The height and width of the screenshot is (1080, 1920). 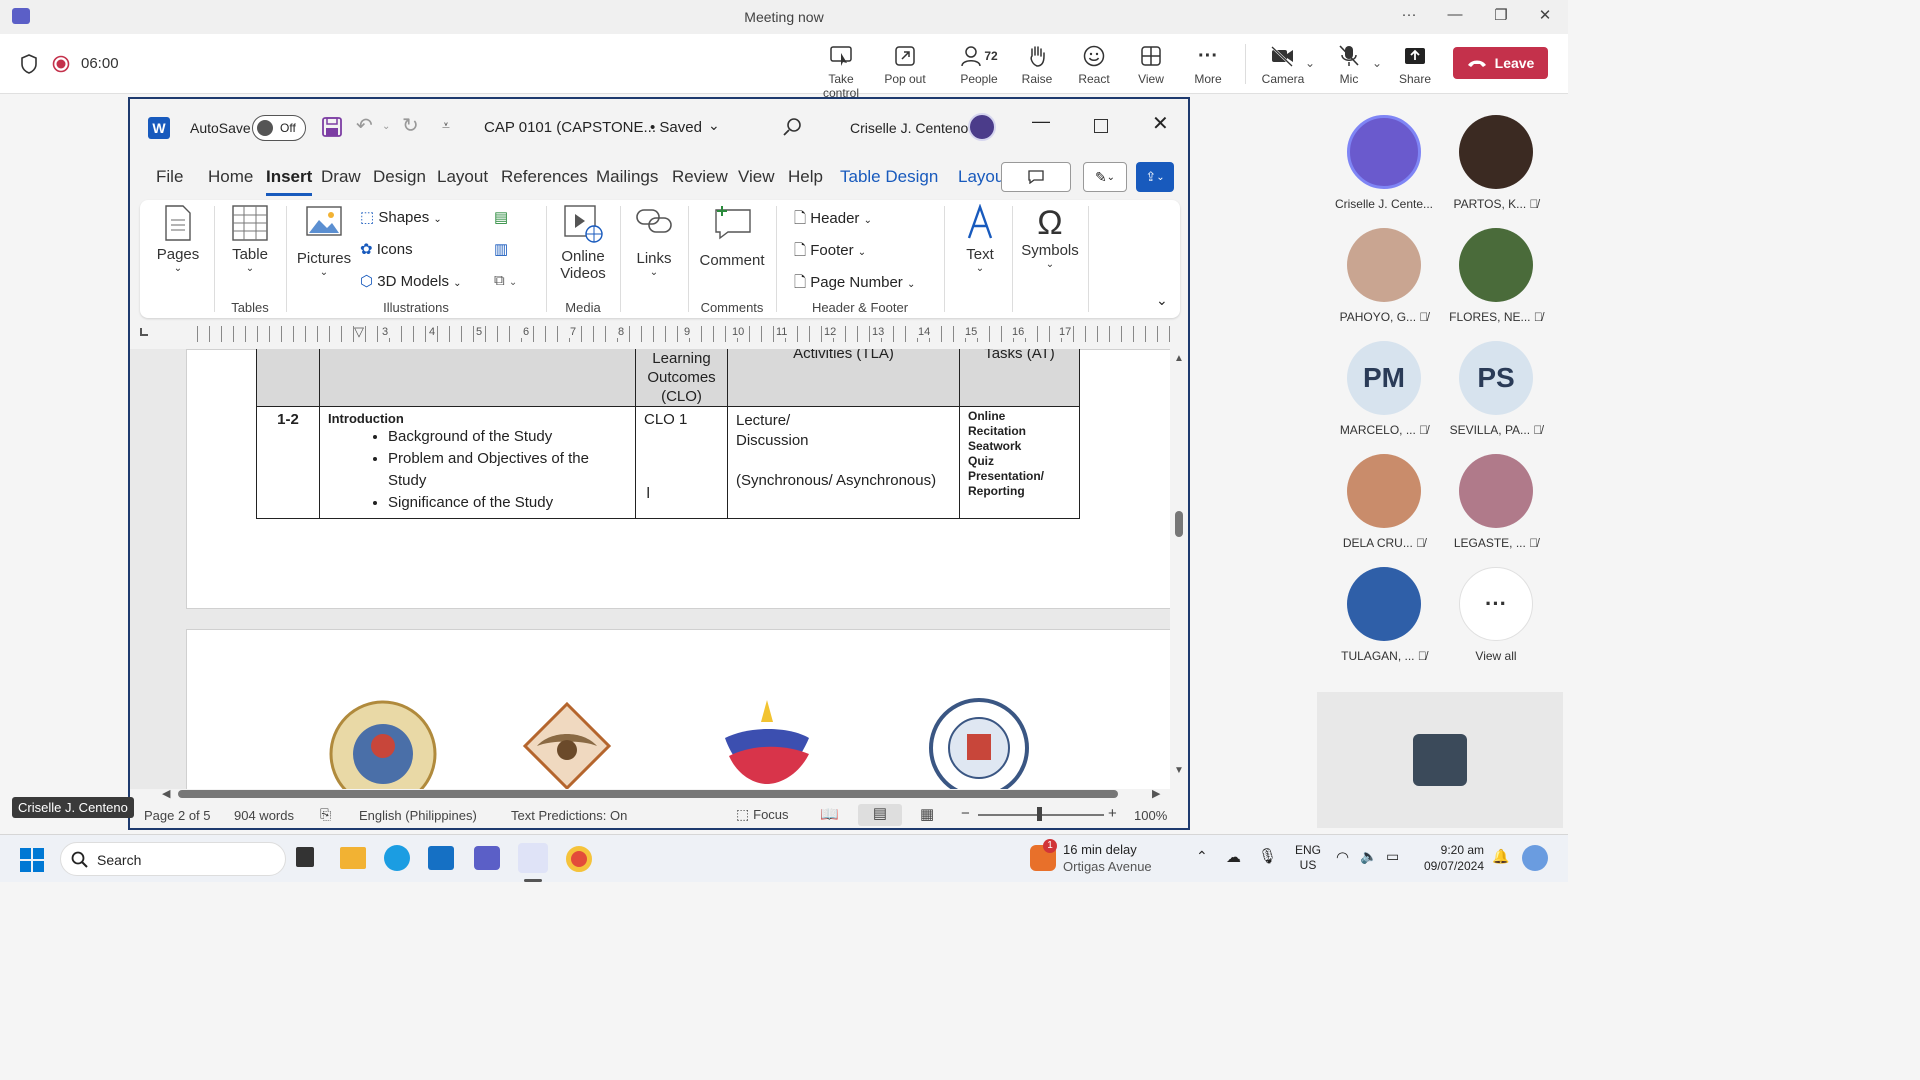 I want to click on tab-view: View, so click(x=756, y=177).